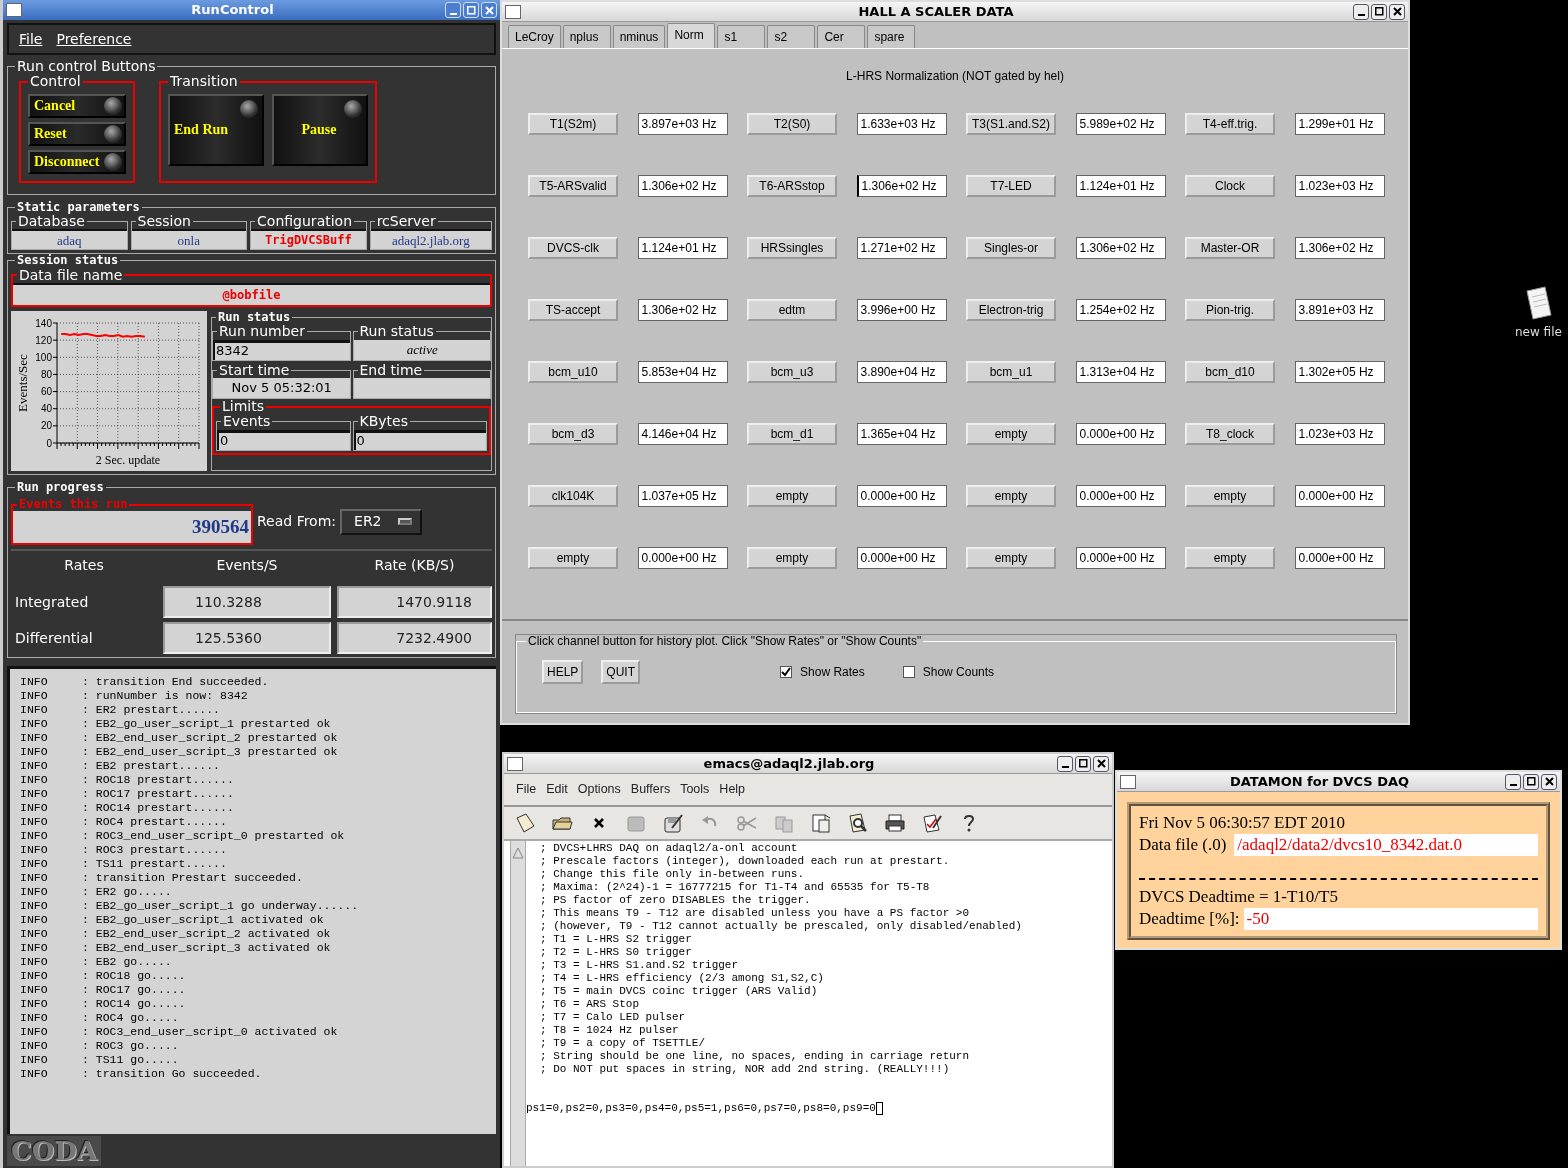 This screenshot has height=1168, width=1568. What do you see at coordinates (701, 1108) in the screenshot?
I see `text-line: ps1=0,ps2=0,ps3=0,ps4=0,ps5=1,ps6=0,ps7=0,ps8=0,ps9=0` at bounding box center [701, 1108].